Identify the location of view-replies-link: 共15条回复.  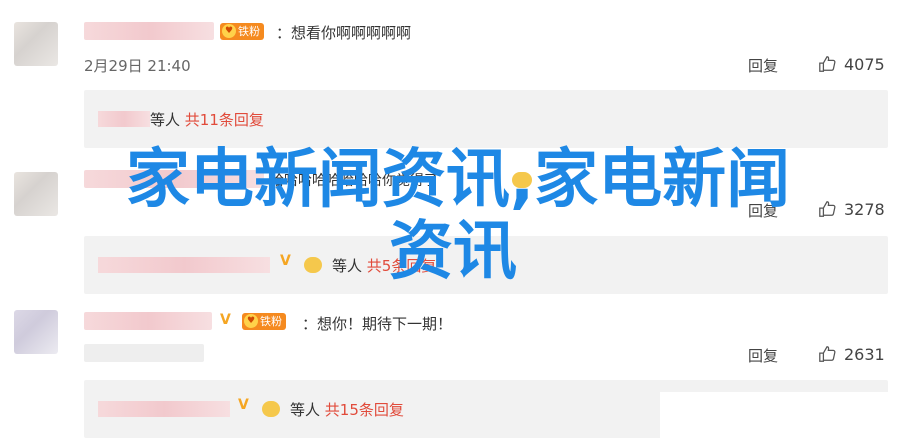
(364, 410).